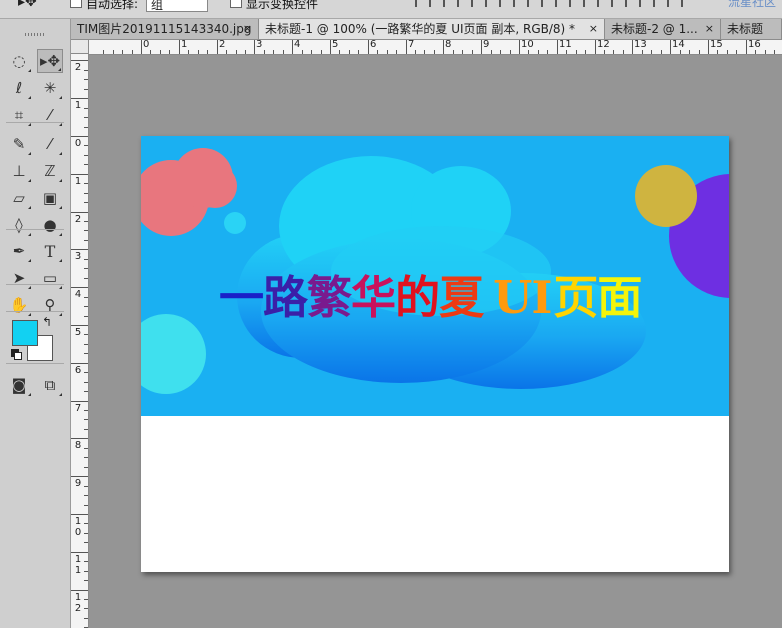 The image size is (782, 628). I want to click on bandage-icon: ✎, so click(19, 144).